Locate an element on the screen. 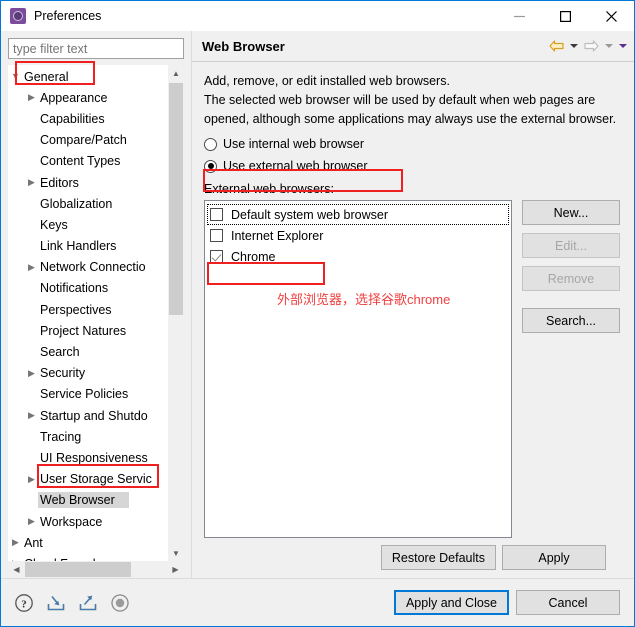 This screenshot has width=635, height=627. import-icon is located at coordinates (56, 603).